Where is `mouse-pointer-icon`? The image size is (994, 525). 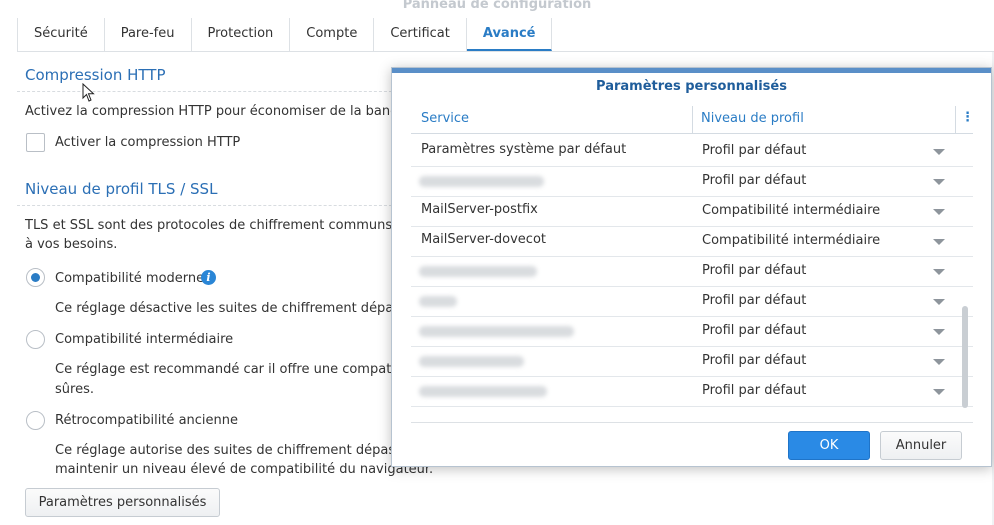 mouse-pointer-icon is located at coordinates (88, 92).